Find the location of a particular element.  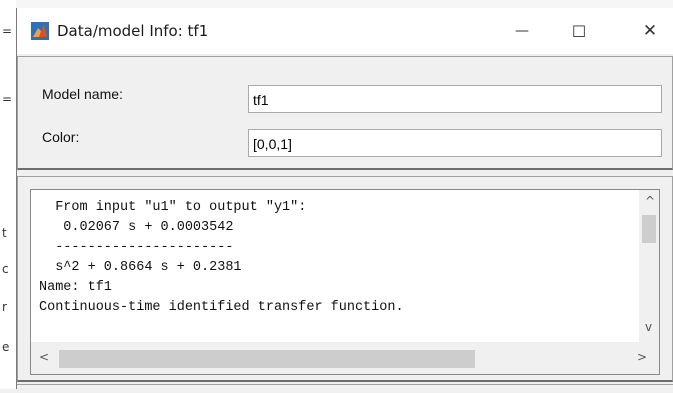

maximize-button: ☐ is located at coordinates (579, 31).